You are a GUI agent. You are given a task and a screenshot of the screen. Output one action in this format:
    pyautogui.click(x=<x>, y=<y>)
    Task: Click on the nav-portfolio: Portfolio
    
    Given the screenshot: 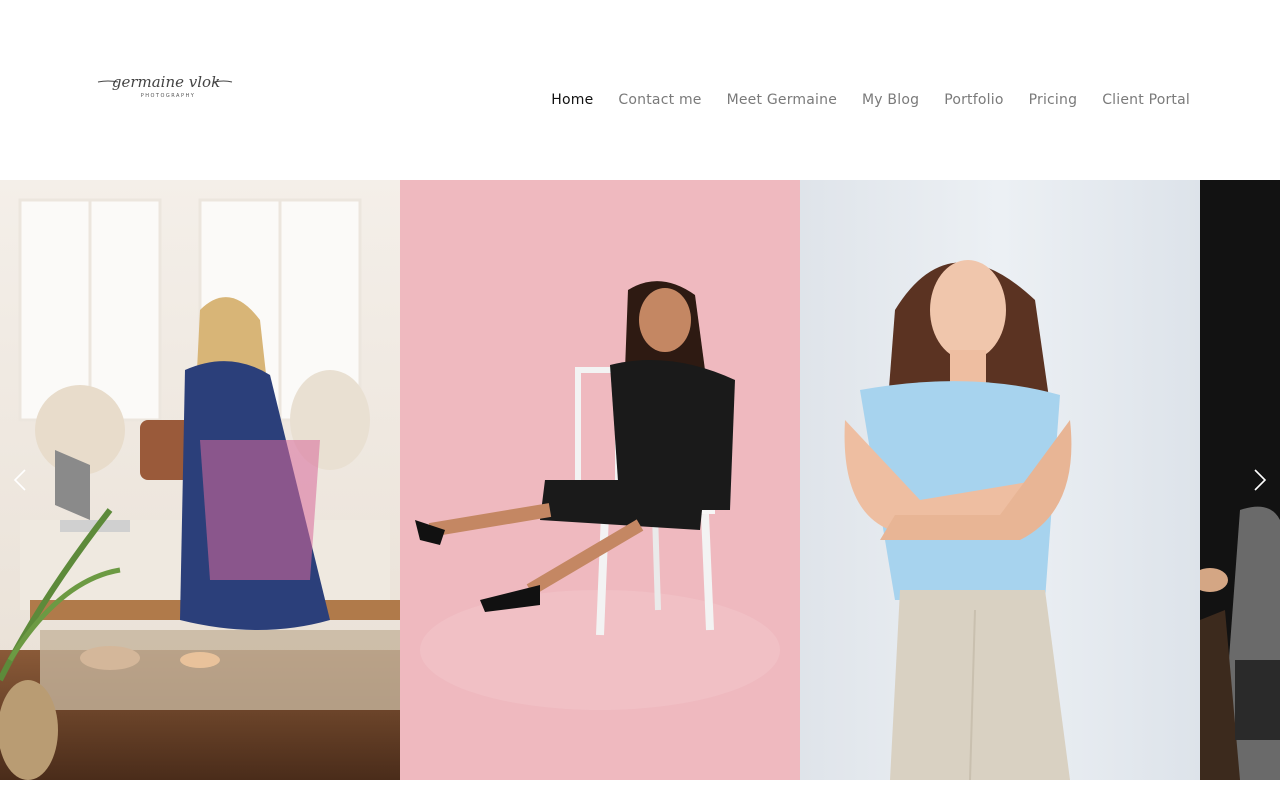 What is the action you would take?
    pyautogui.click(x=973, y=100)
    